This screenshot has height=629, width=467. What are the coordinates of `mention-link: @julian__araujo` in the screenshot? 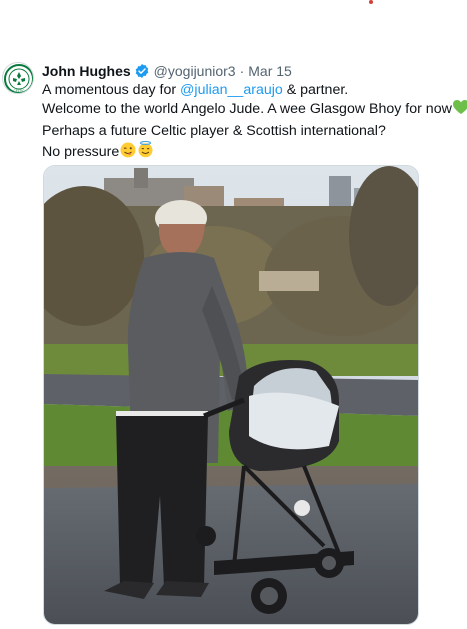 It's located at (231, 90).